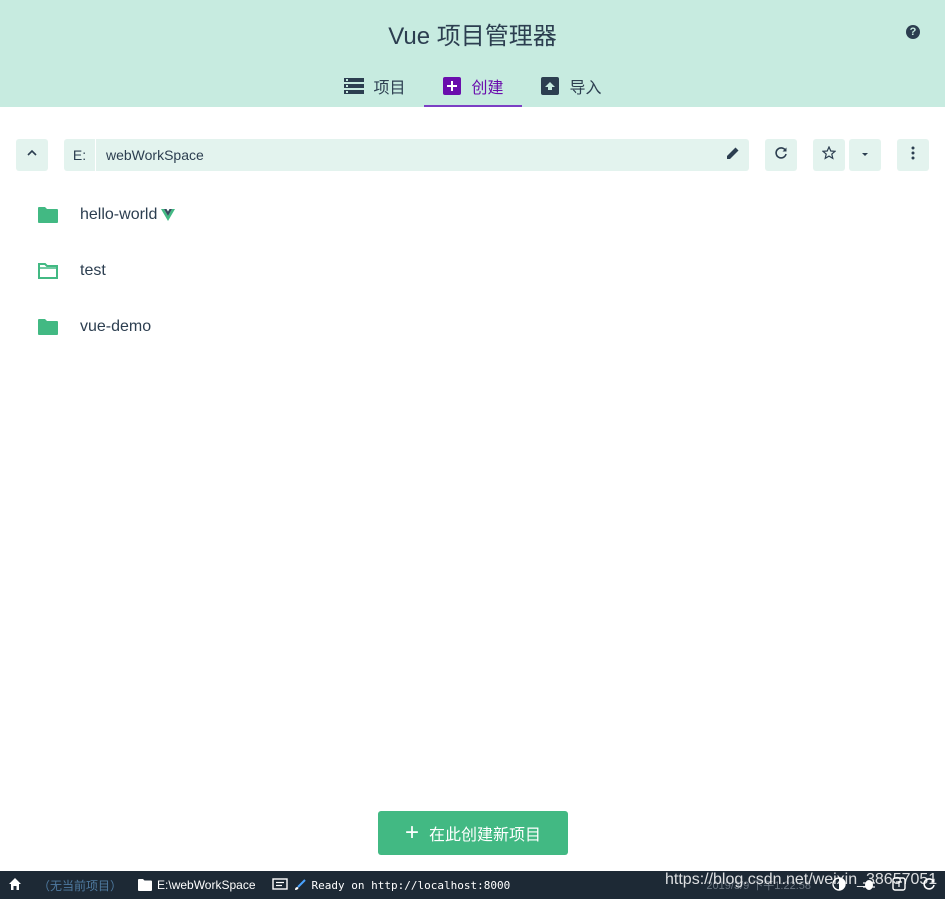  Describe the element at coordinates (48, 271) in the screenshot. I see `folder-outline-icon` at that location.